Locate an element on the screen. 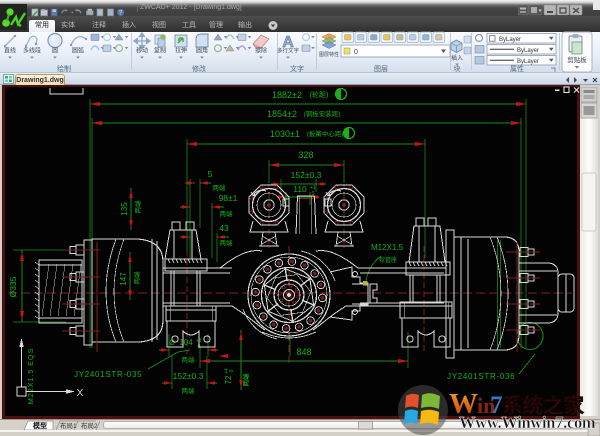 The width and height of the screenshot is (600, 436). svg-text: 直线 is located at coordinates (10, 51).